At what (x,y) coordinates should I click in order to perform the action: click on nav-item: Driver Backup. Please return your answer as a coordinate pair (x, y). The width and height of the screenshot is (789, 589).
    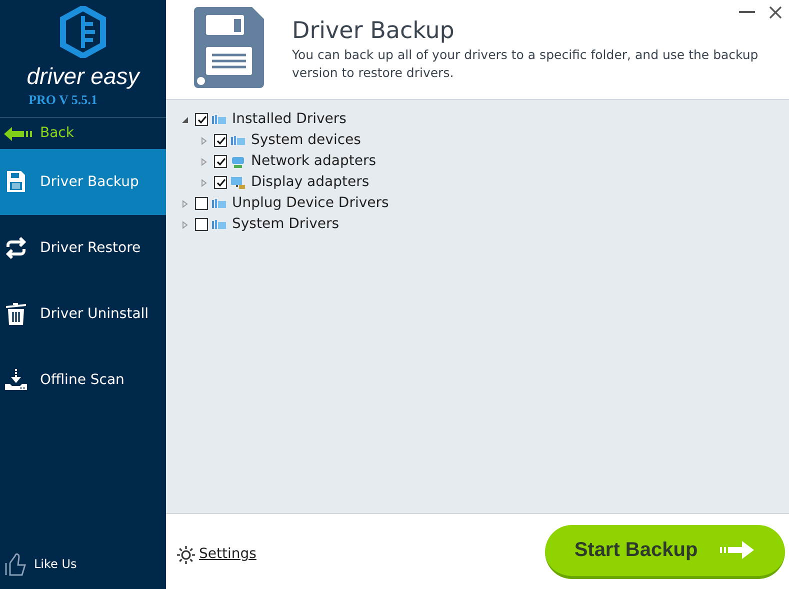
    Looking at the image, I should click on (83, 182).